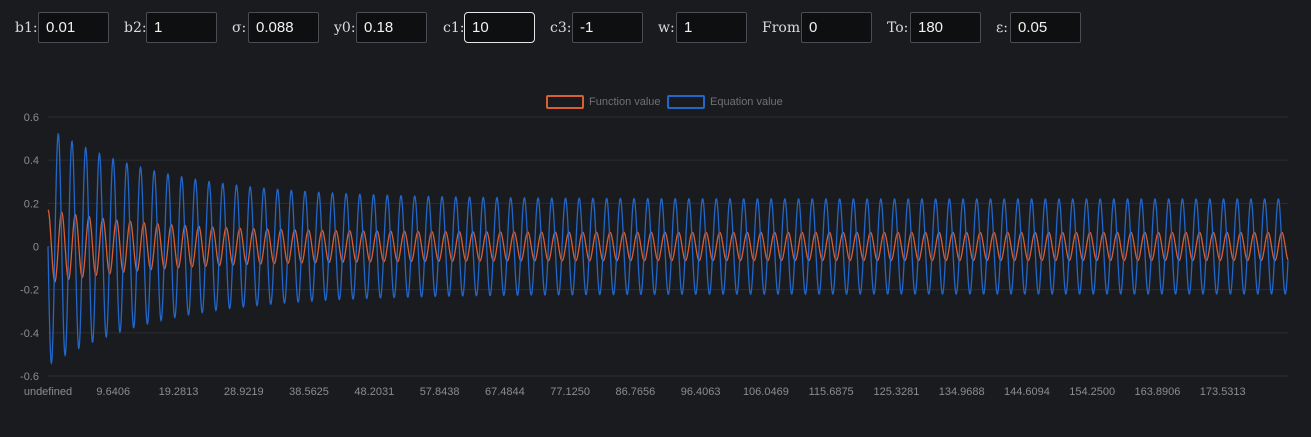 Image resolution: width=1311 pixels, height=437 pixels. What do you see at coordinates (1092, 392) in the screenshot?
I see `x-tick-label: 154.2500` at bounding box center [1092, 392].